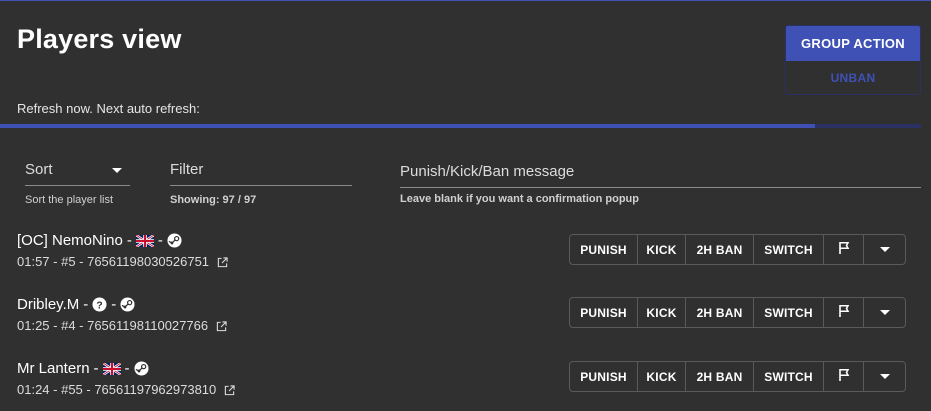 The width and height of the screenshot is (931, 411). What do you see at coordinates (99, 39) in the screenshot?
I see `page-title: Players view` at bounding box center [99, 39].